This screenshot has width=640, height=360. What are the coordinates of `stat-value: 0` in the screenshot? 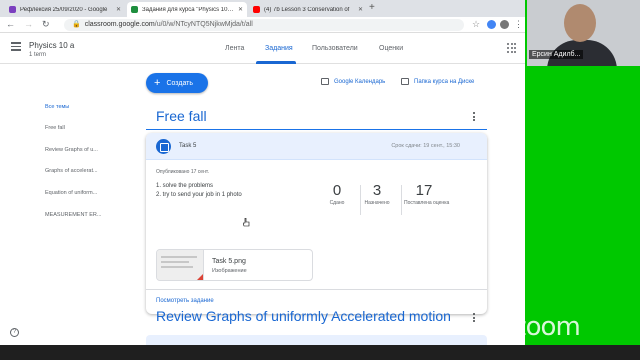 It's located at (337, 190).